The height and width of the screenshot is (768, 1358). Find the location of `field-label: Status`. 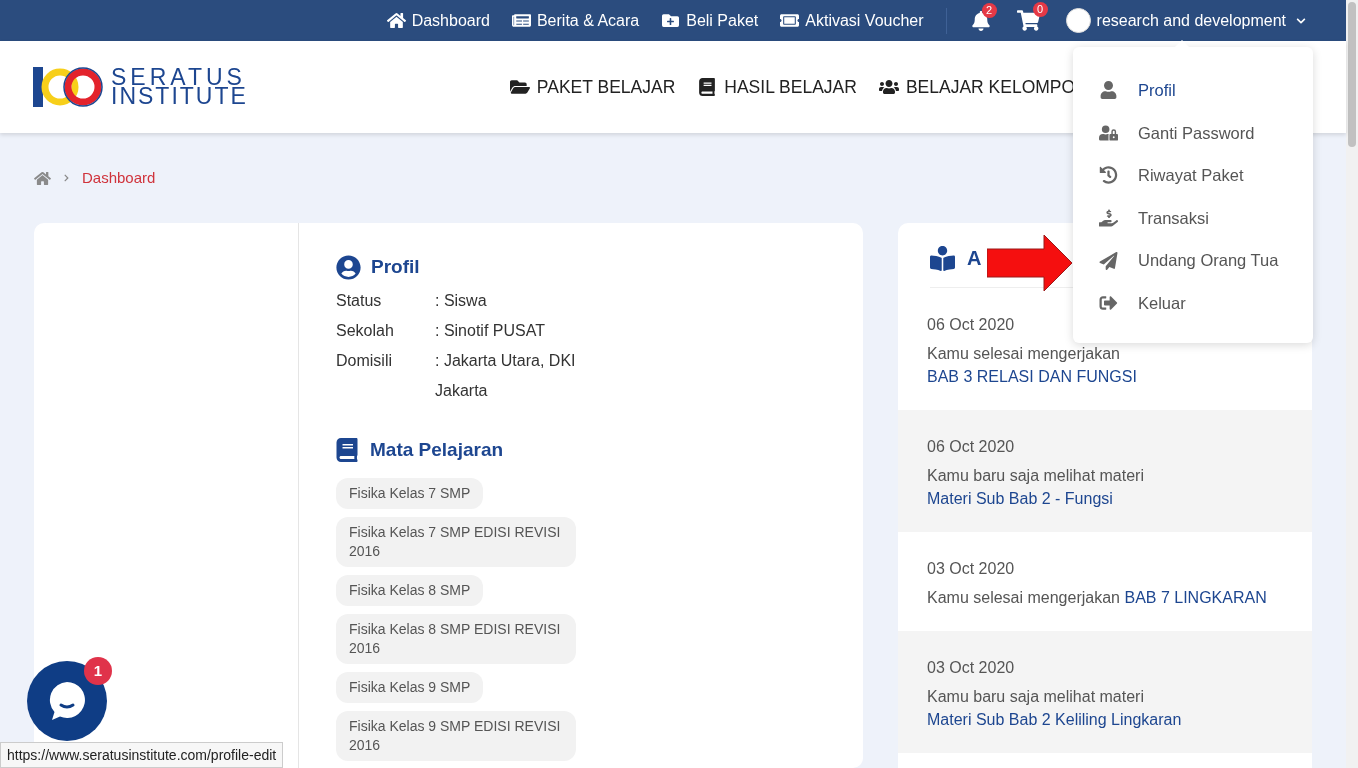

field-label: Status is located at coordinates (359, 300).